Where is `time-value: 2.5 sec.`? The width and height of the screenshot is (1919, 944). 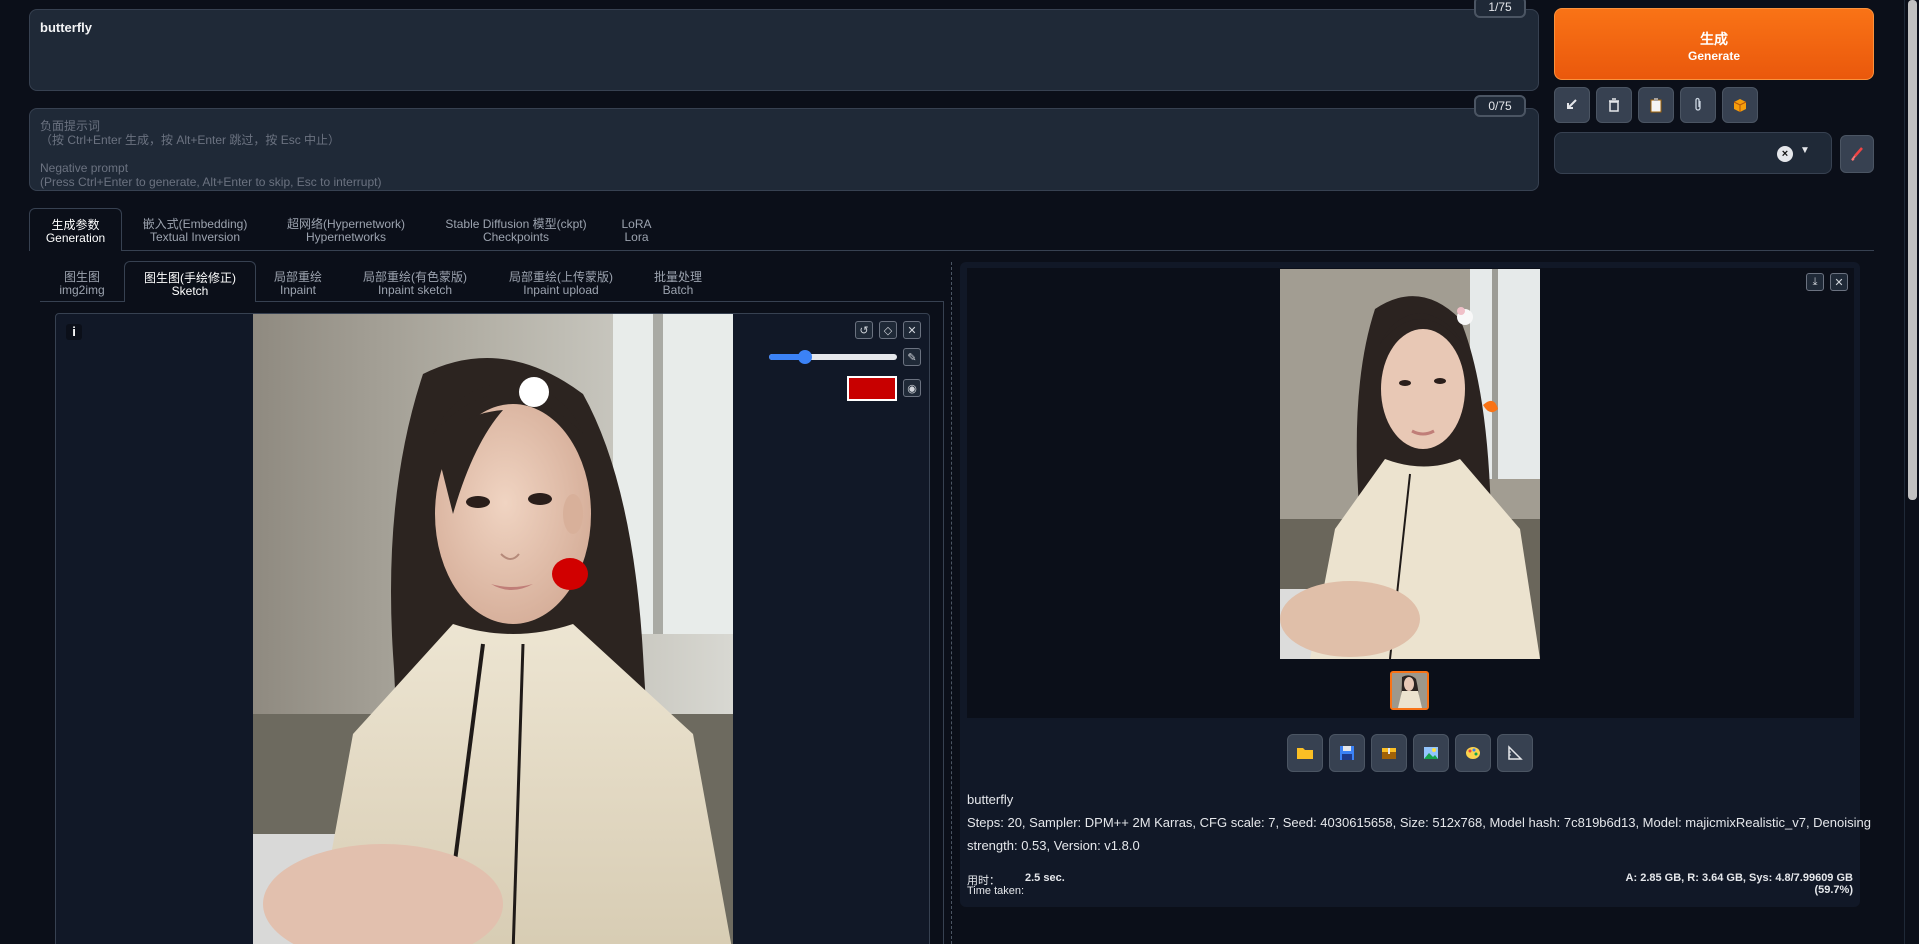
time-value: 2.5 sec. is located at coordinates (1045, 878).